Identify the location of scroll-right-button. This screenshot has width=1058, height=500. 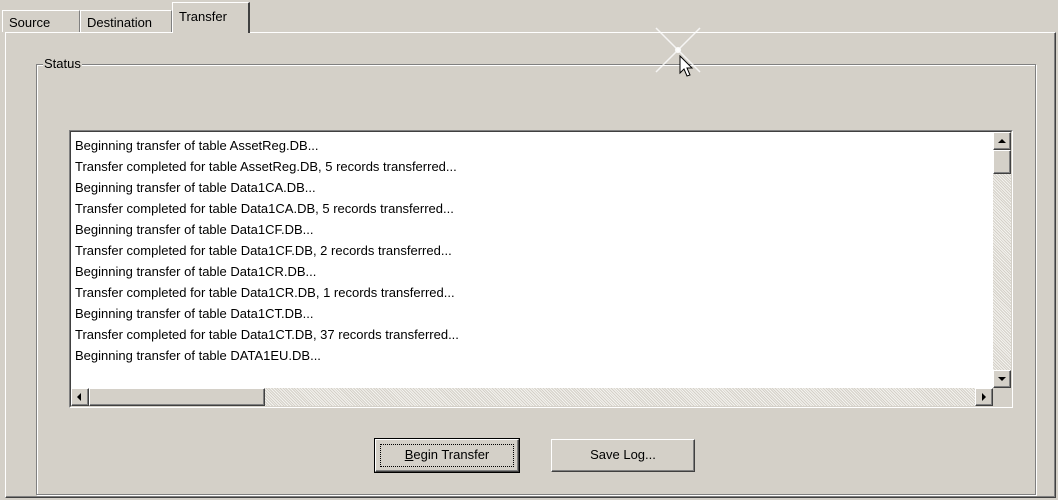
(984, 397).